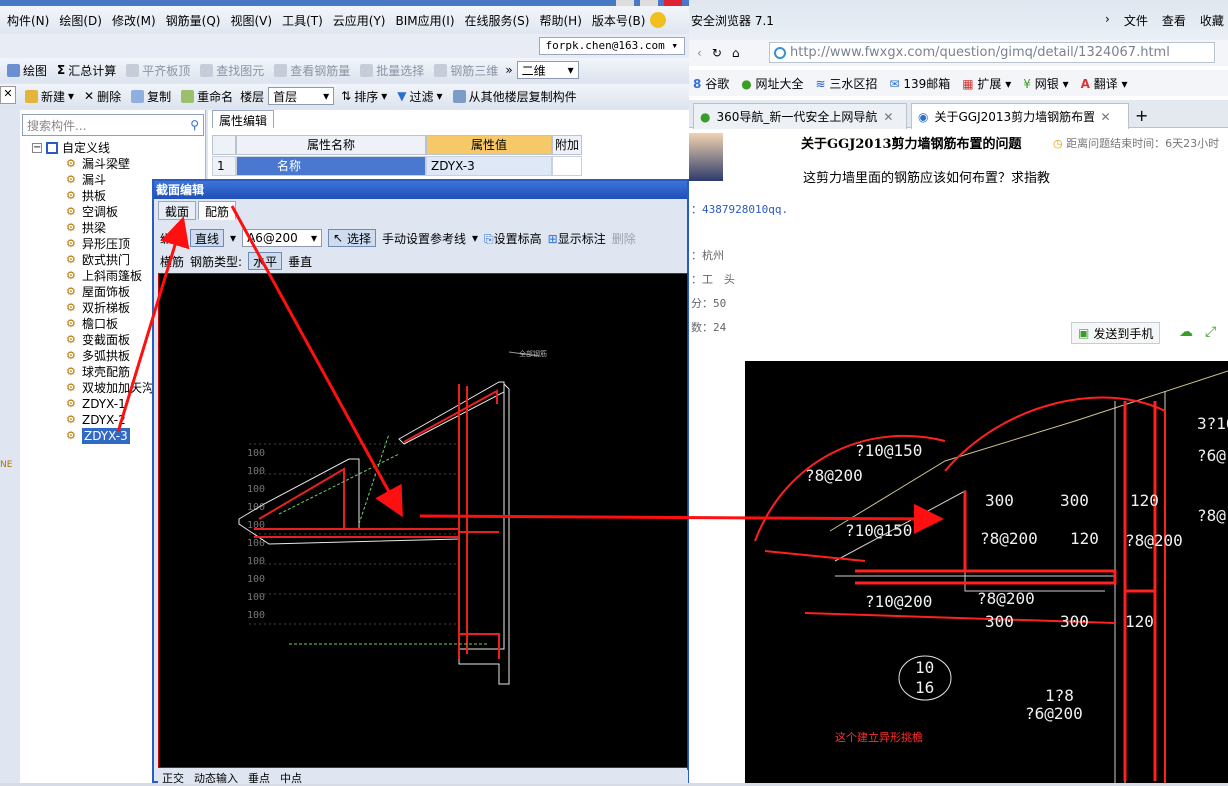  What do you see at coordinates (291, 777) in the screenshot?
I see `midpoint-toggle: 中点` at bounding box center [291, 777].